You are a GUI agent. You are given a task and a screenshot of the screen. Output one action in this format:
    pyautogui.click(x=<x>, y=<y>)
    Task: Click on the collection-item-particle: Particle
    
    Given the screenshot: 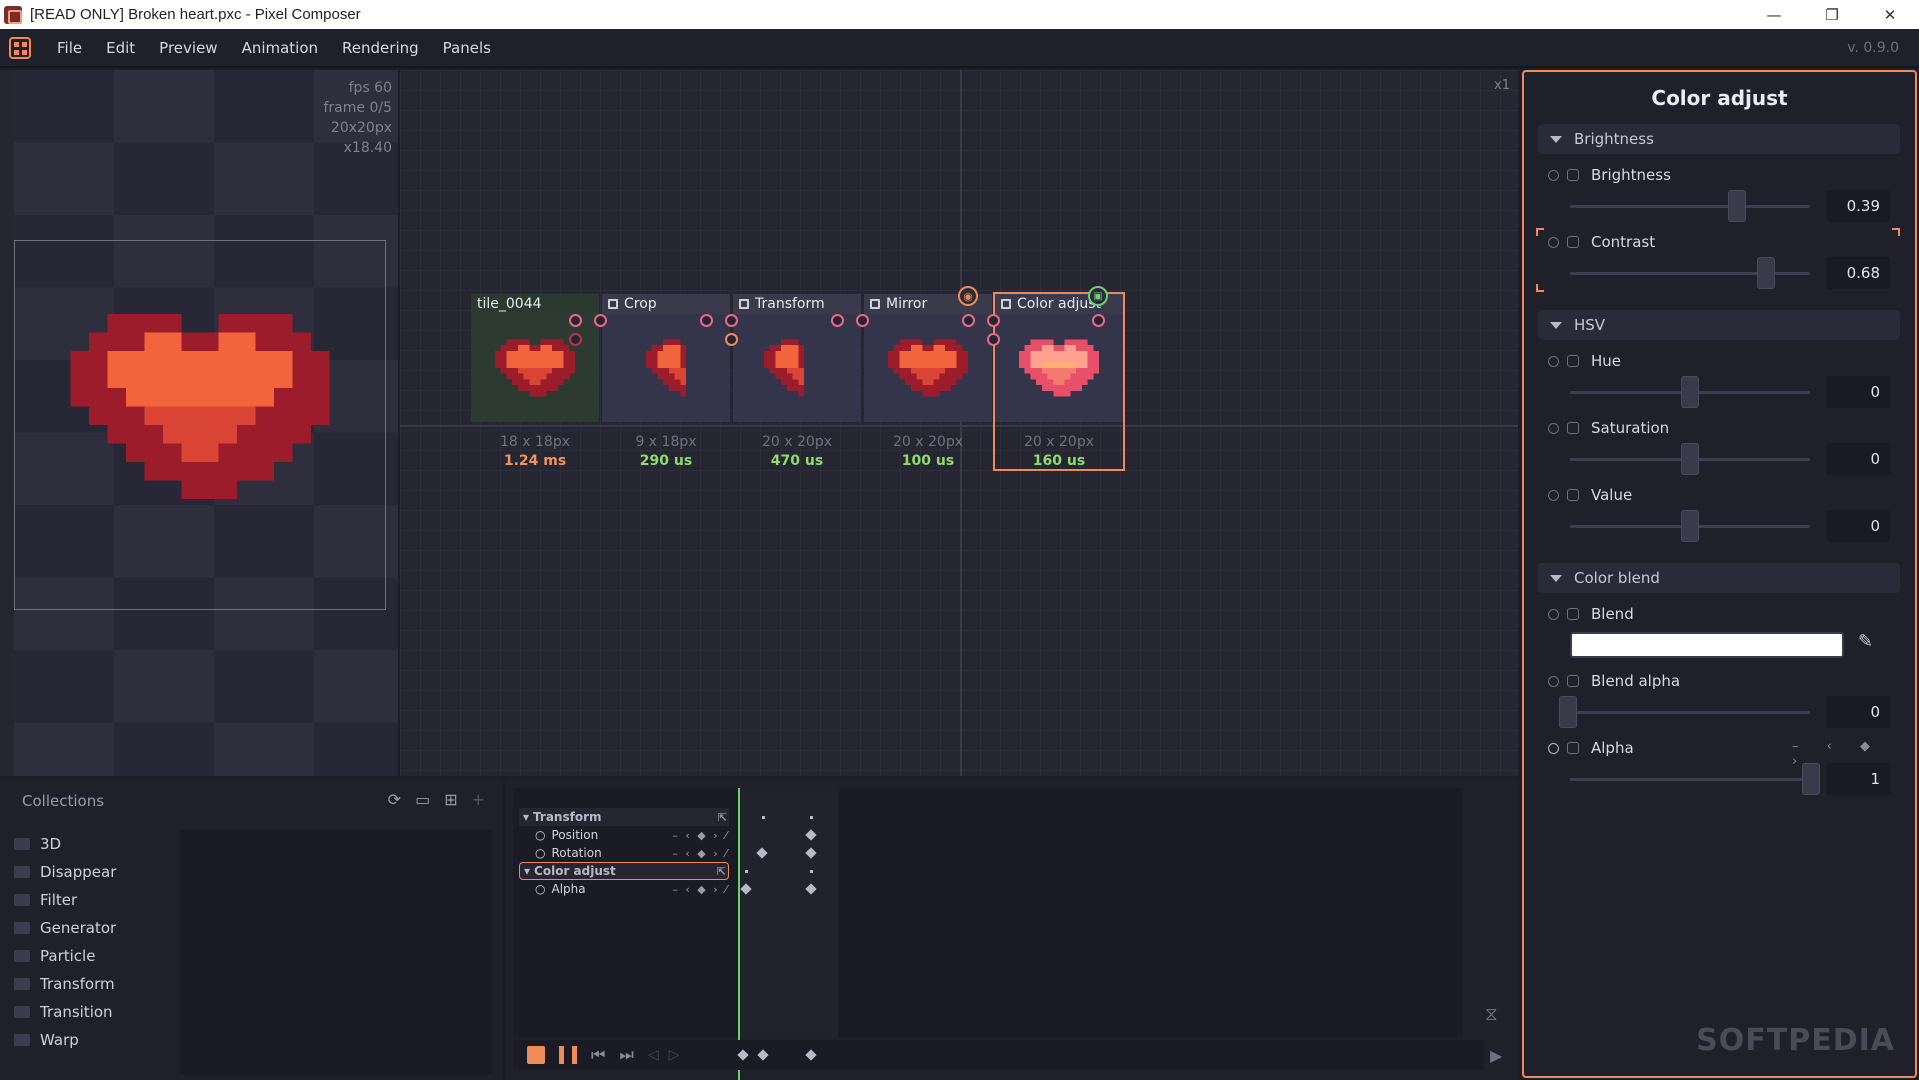 What is the action you would take?
    pyautogui.click(x=65, y=956)
    